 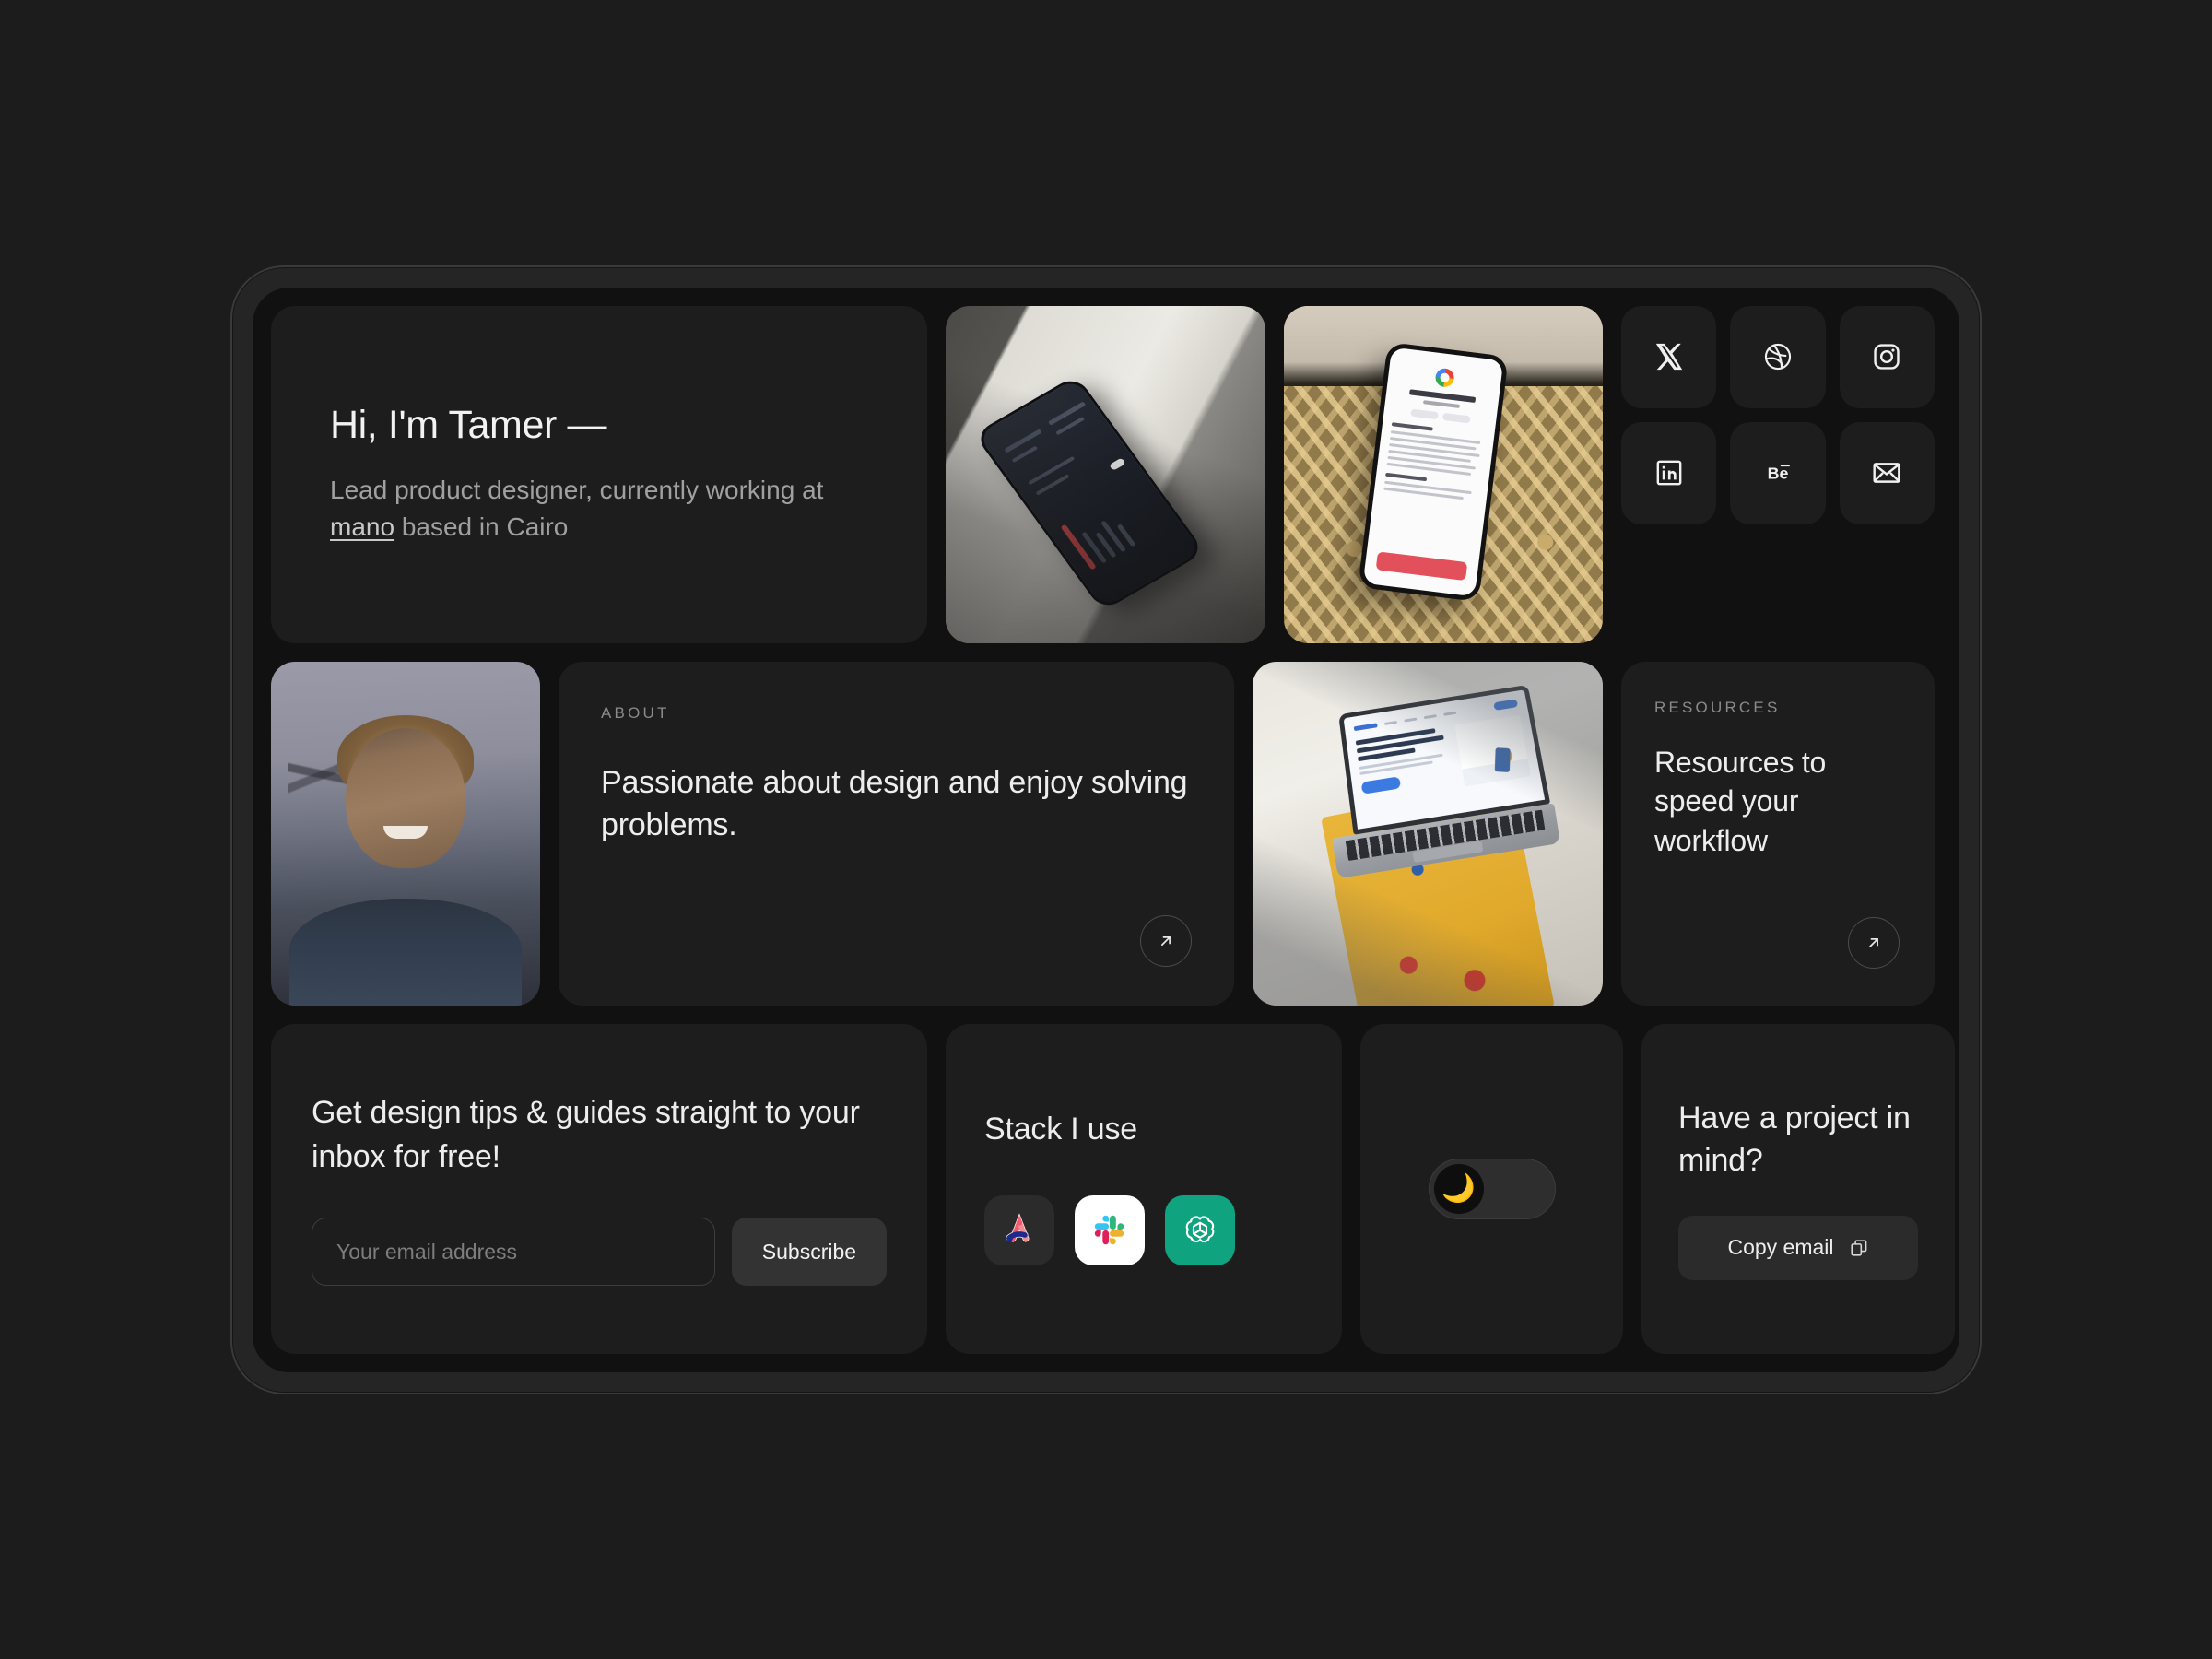 I want to click on x-twitter-icon, so click(x=1668, y=357).